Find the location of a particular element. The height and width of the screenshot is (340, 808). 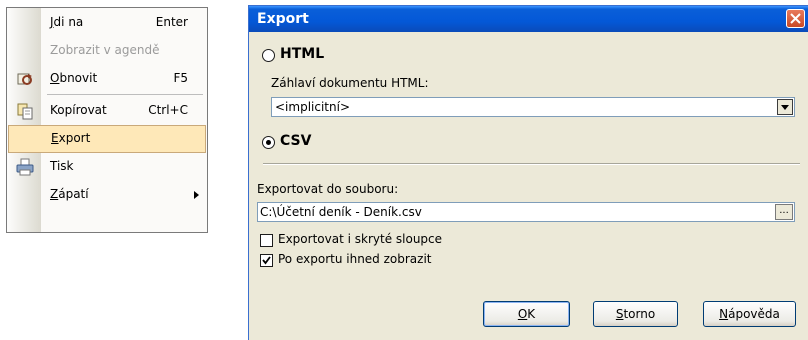

csv-radio-label: CSV is located at coordinates (296, 141).